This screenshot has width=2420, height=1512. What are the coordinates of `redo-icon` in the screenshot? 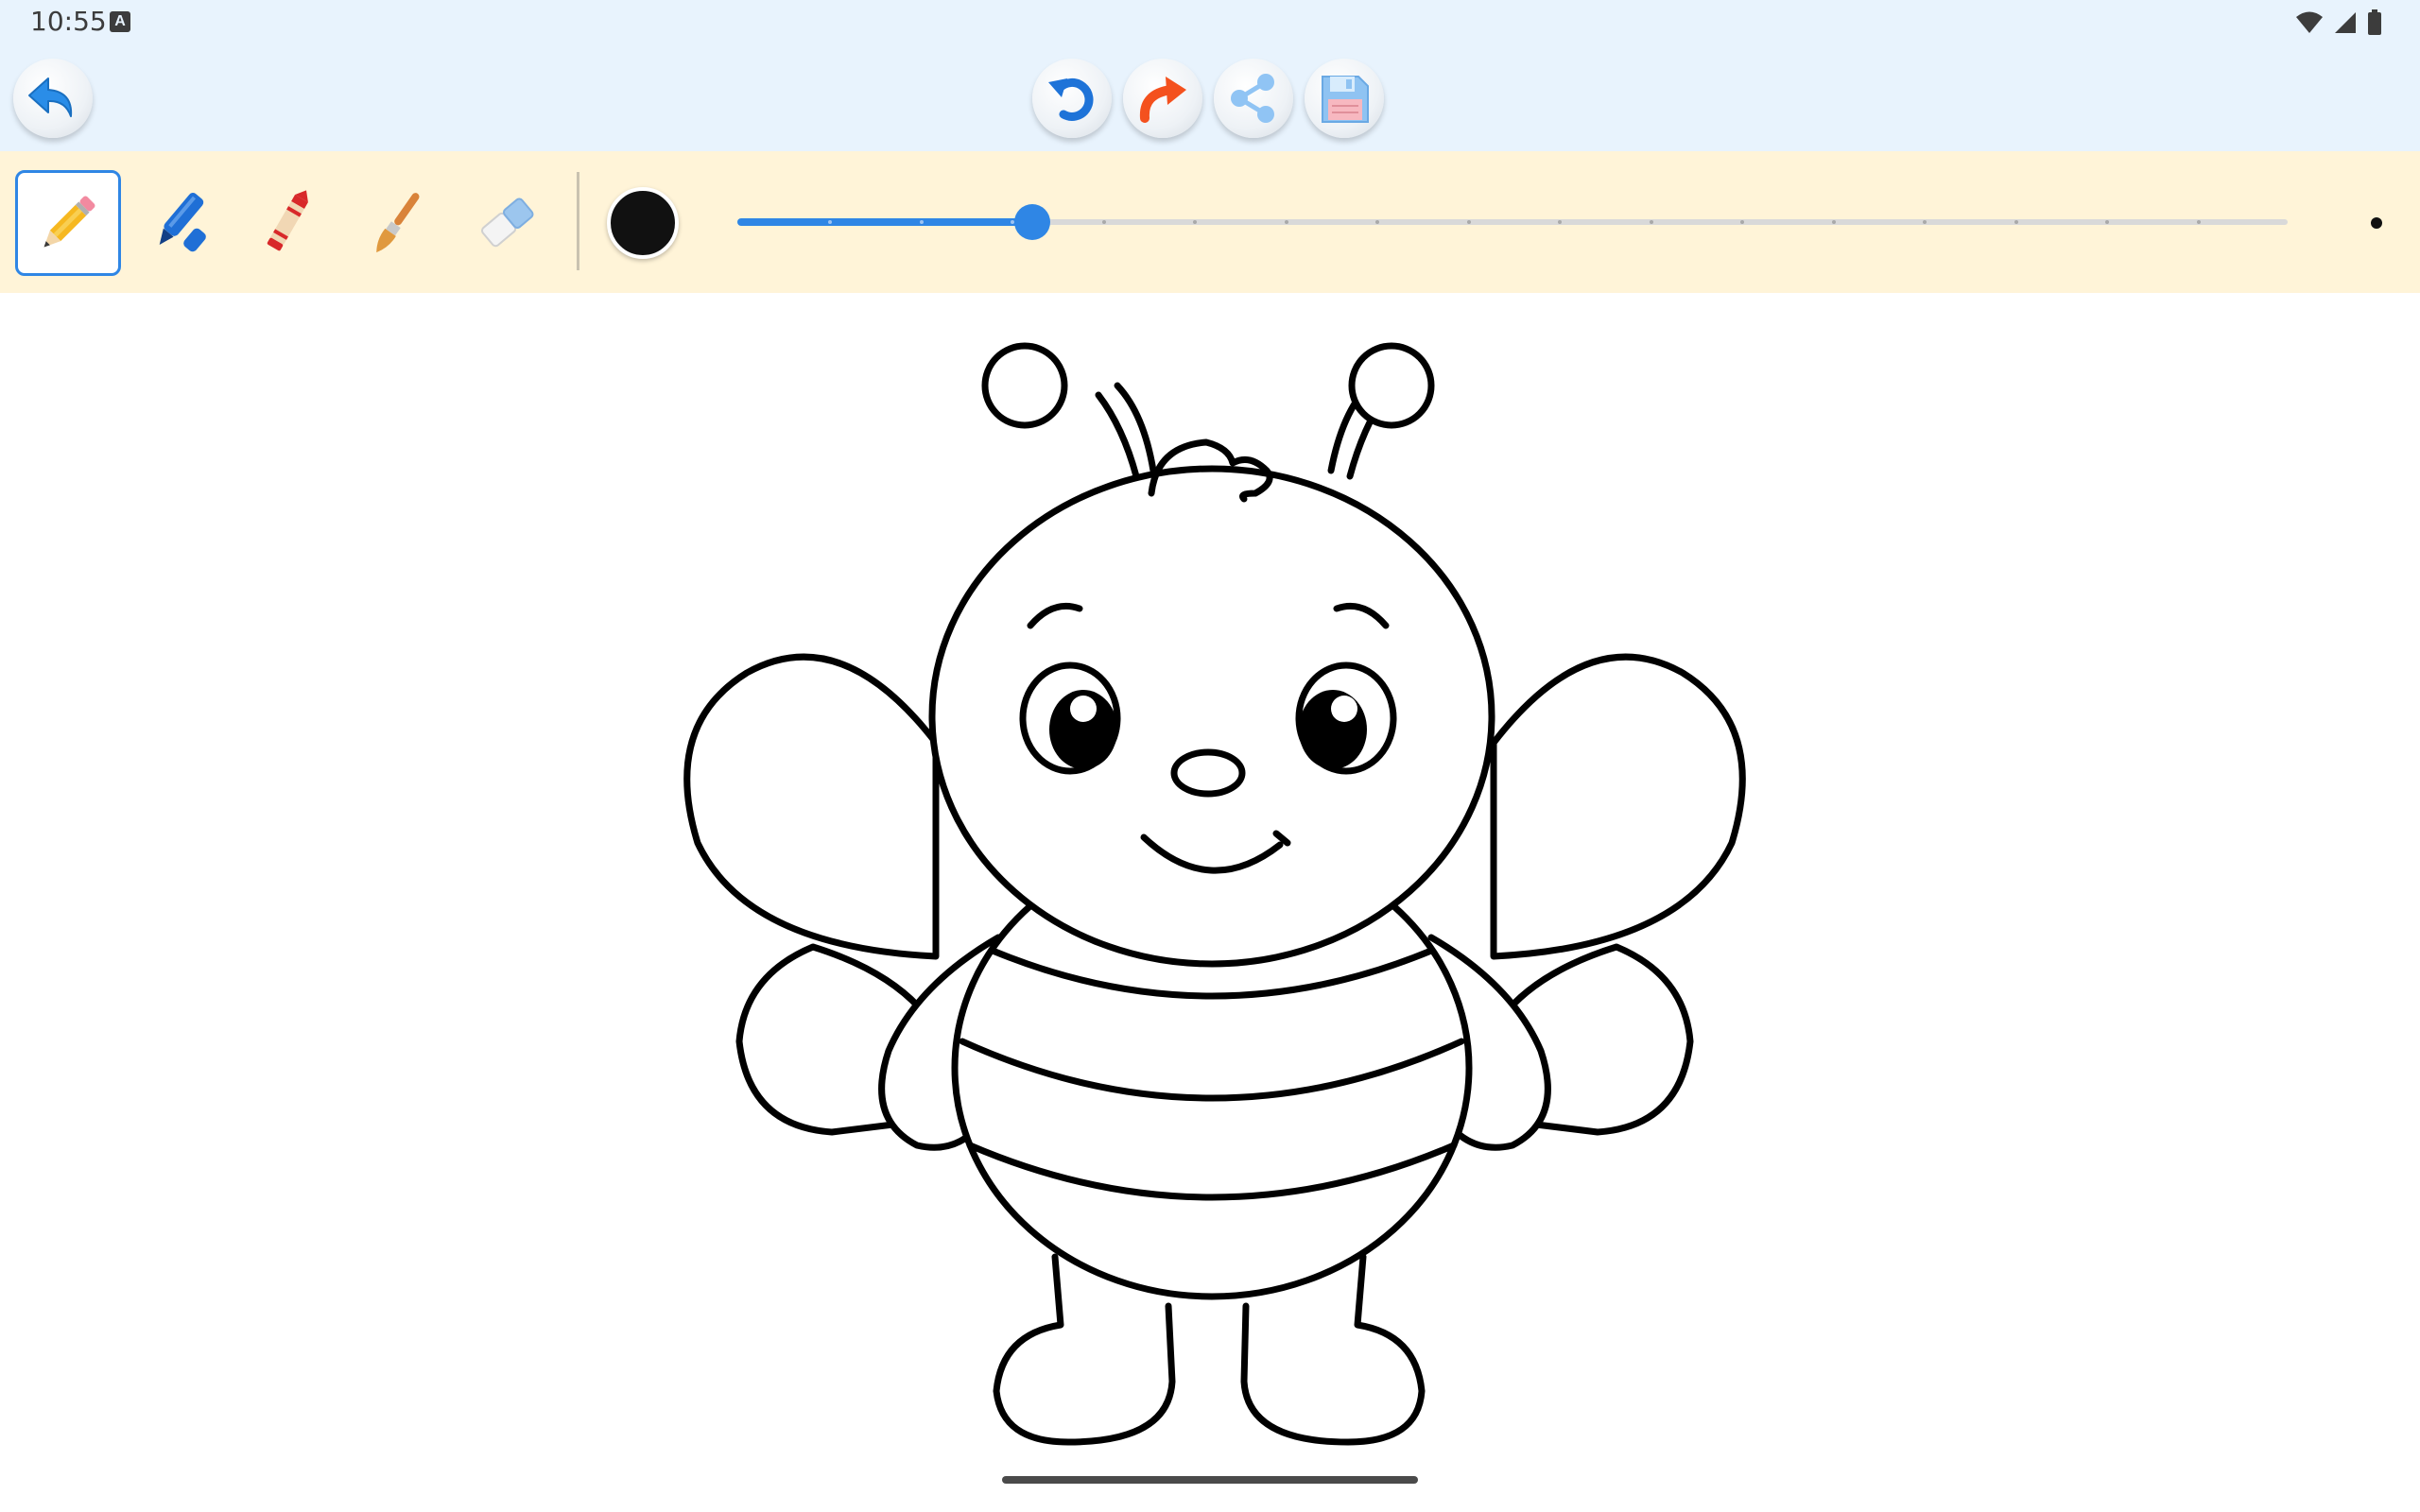 It's located at (1162, 100).